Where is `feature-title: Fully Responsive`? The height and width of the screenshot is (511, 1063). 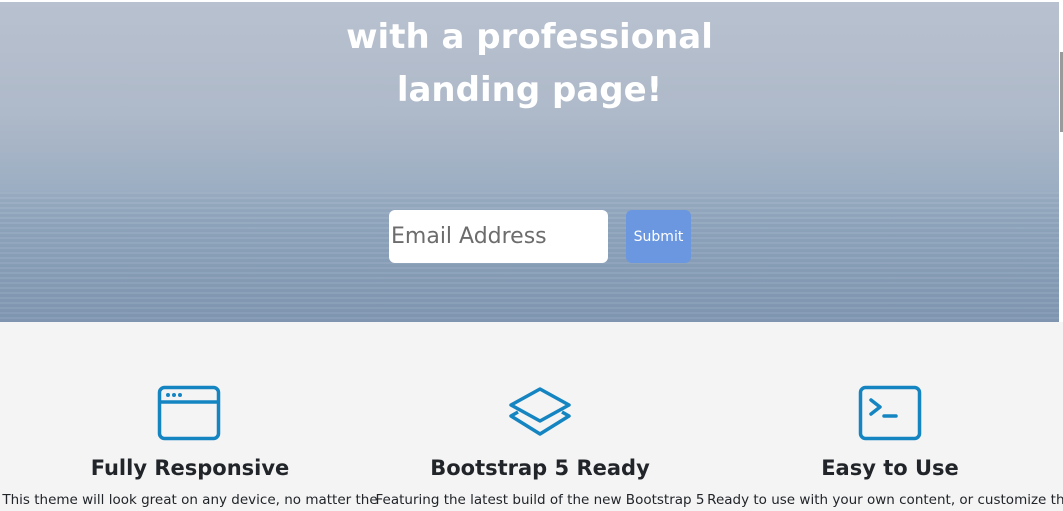
feature-title: Fully Responsive is located at coordinates (190, 468).